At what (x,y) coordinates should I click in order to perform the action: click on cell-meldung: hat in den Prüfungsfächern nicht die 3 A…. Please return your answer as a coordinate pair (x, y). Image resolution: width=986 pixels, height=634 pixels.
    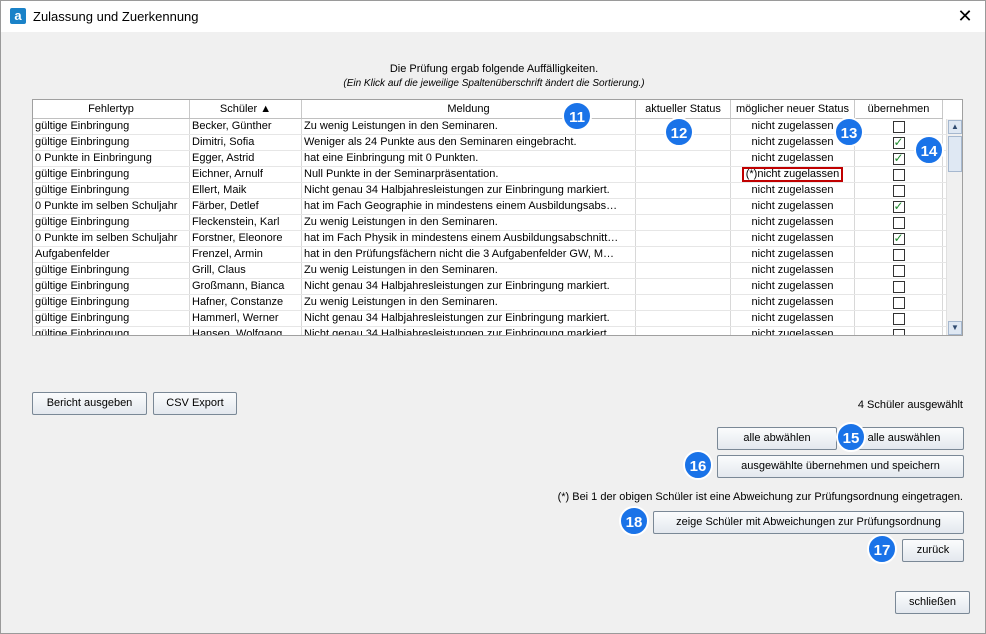
    Looking at the image, I should click on (469, 254).